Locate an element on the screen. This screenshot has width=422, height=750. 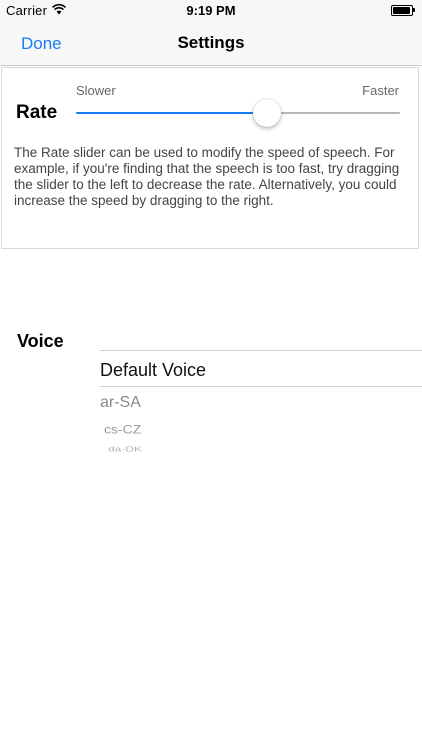
picker-option: ar-SA is located at coordinates (120, 403).